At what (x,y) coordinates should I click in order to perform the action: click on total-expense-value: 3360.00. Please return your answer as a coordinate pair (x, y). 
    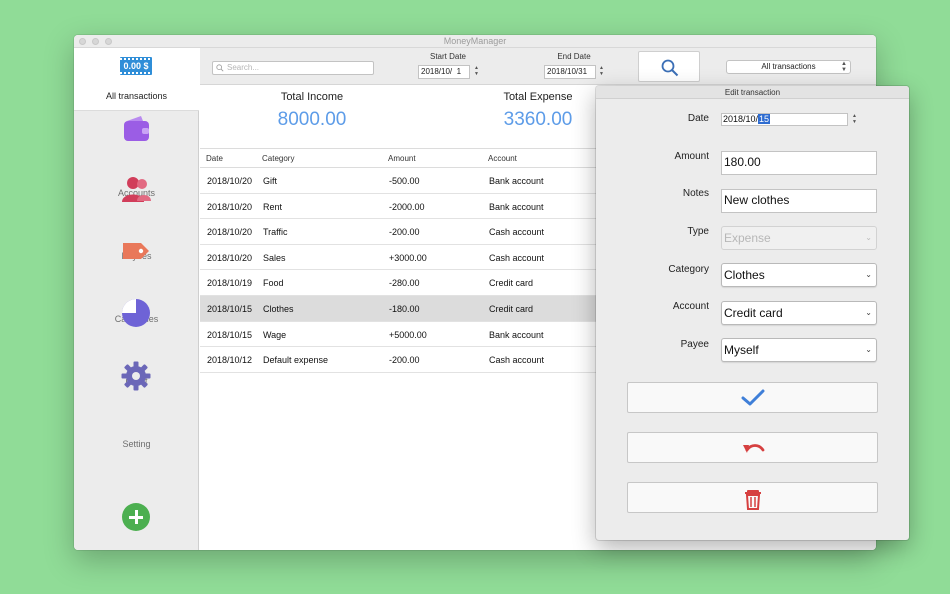
    Looking at the image, I should click on (538, 119).